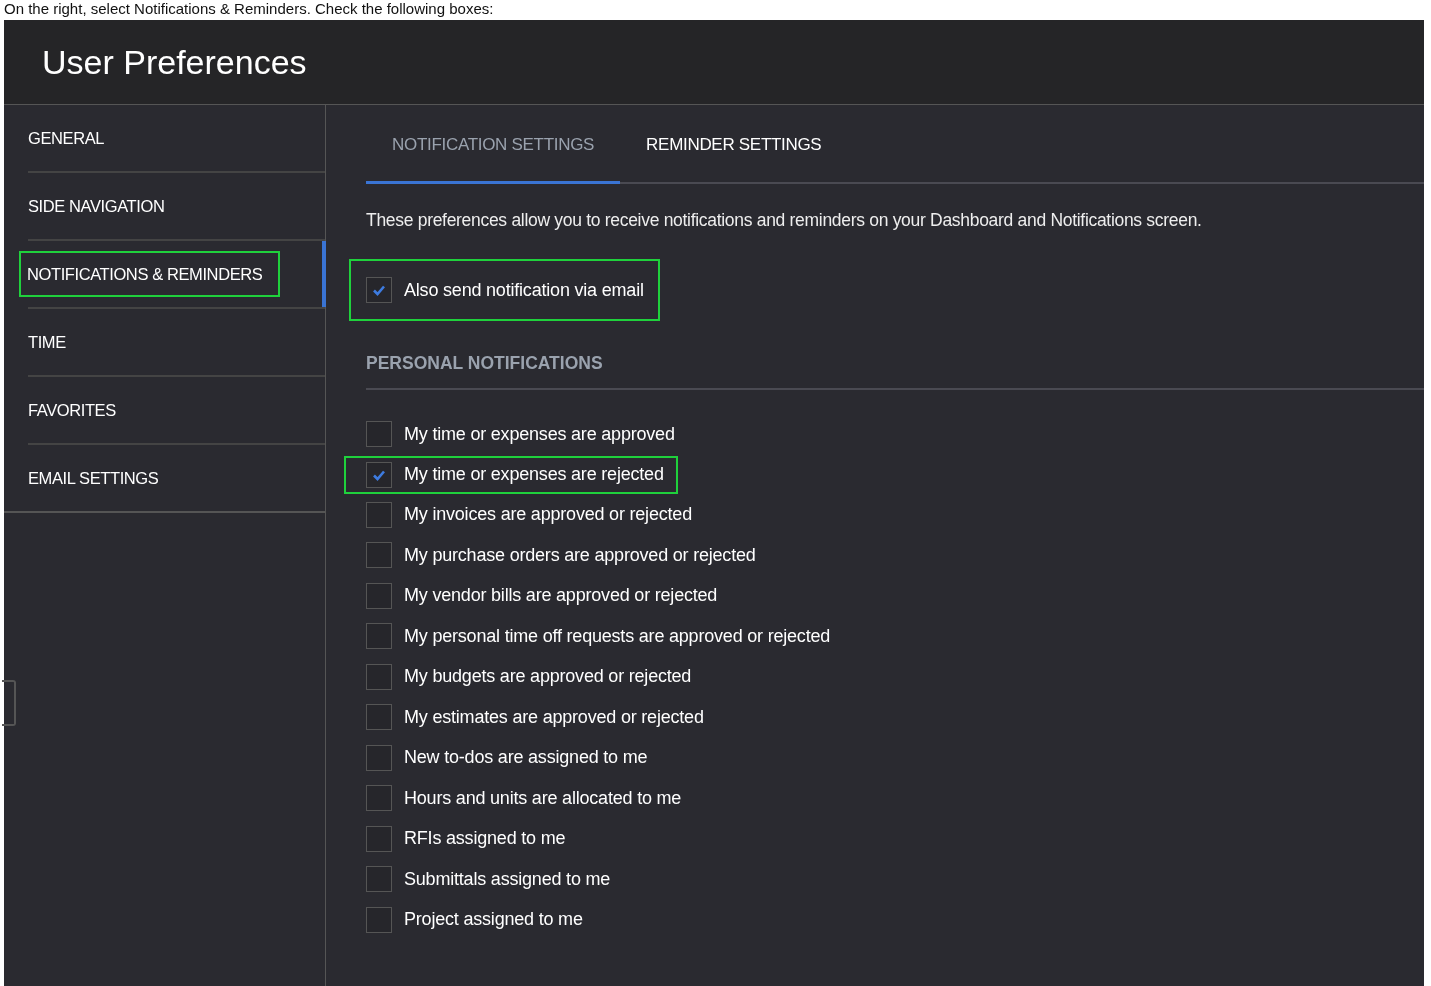 This screenshot has width=1431, height=986. What do you see at coordinates (150, 274) in the screenshot?
I see `sidebar-item: NOTIFICATIONS & REMINDERS` at bounding box center [150, 274].